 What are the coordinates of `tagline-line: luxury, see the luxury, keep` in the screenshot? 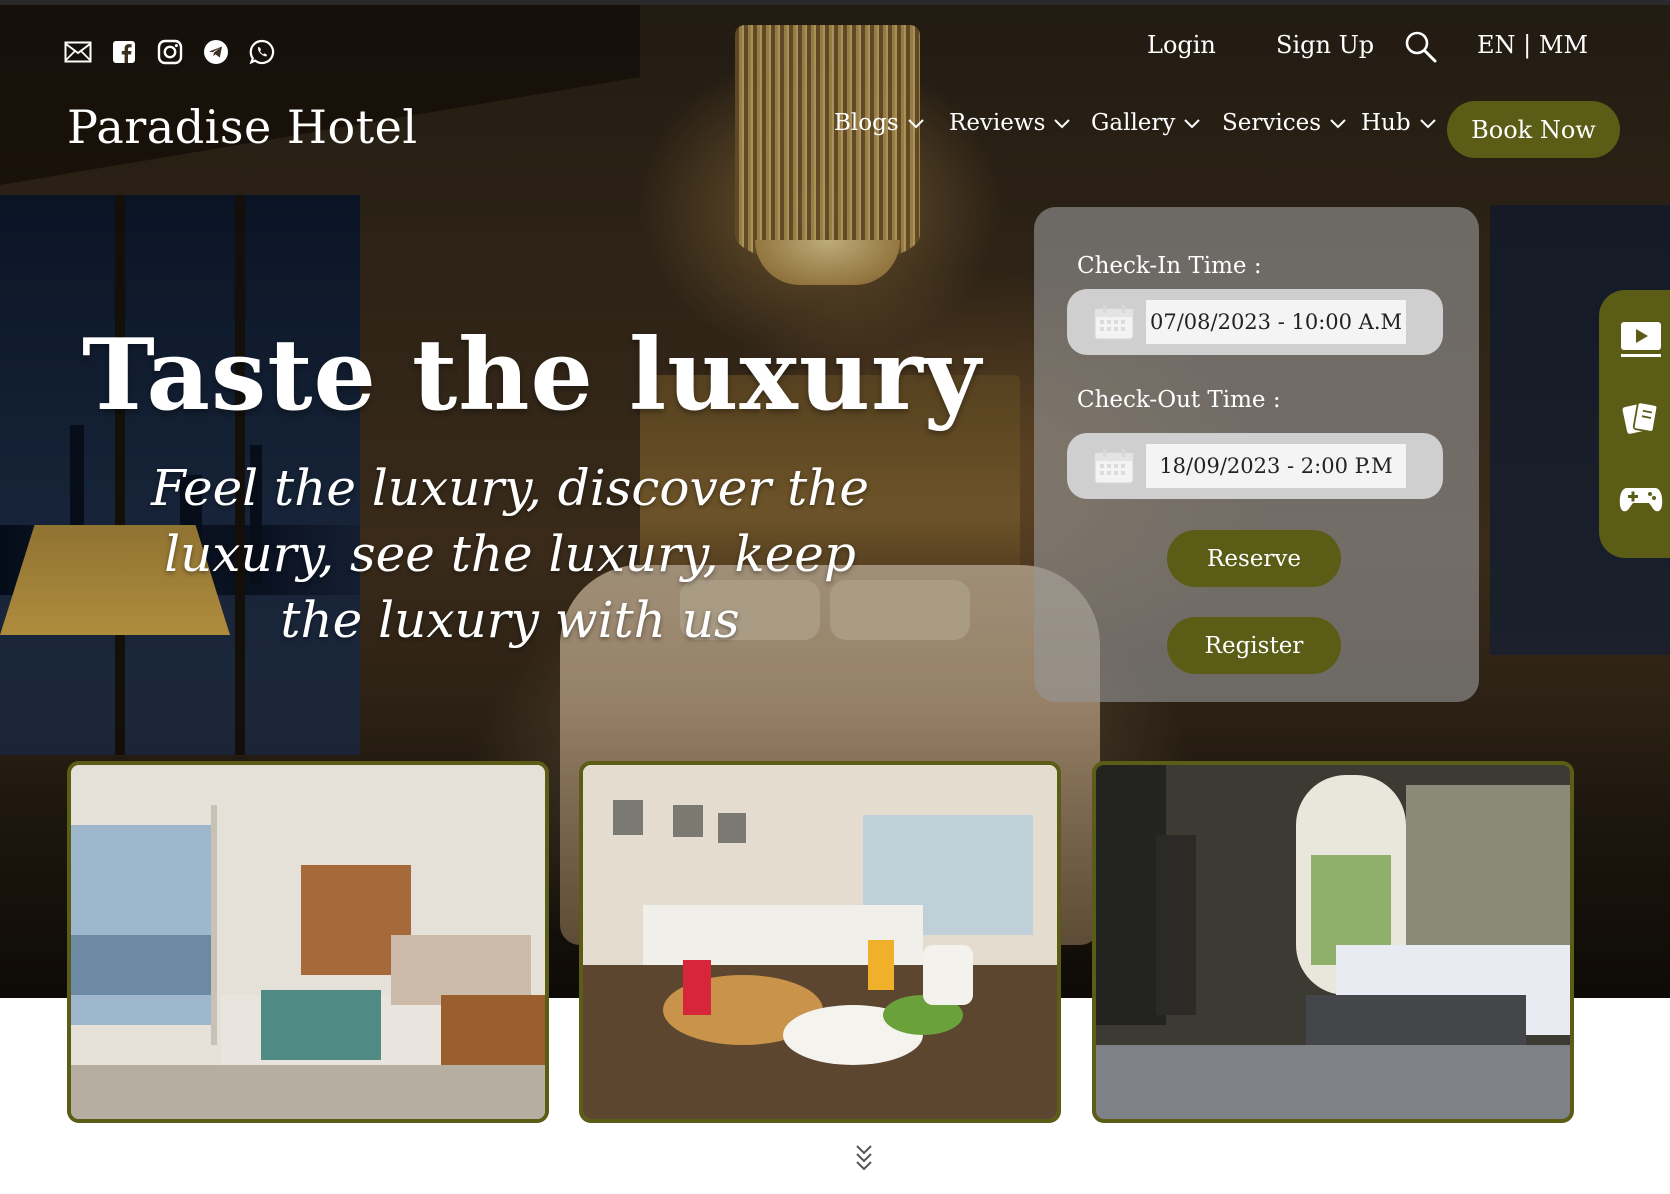 It's located at (510, 554).